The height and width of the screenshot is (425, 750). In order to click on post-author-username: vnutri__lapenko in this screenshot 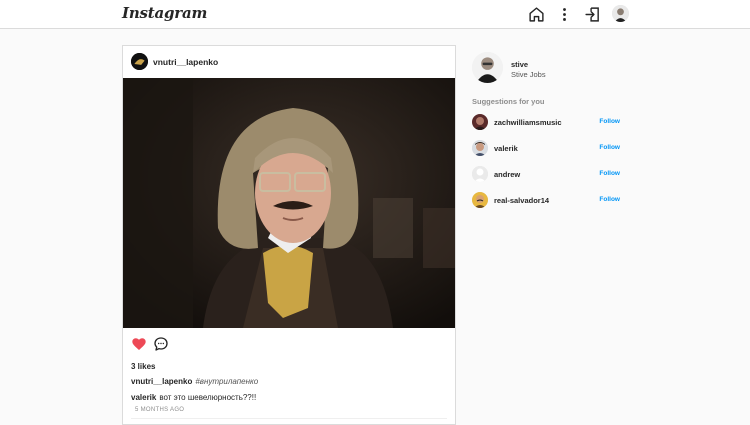, I will do `click(185, 62)`.